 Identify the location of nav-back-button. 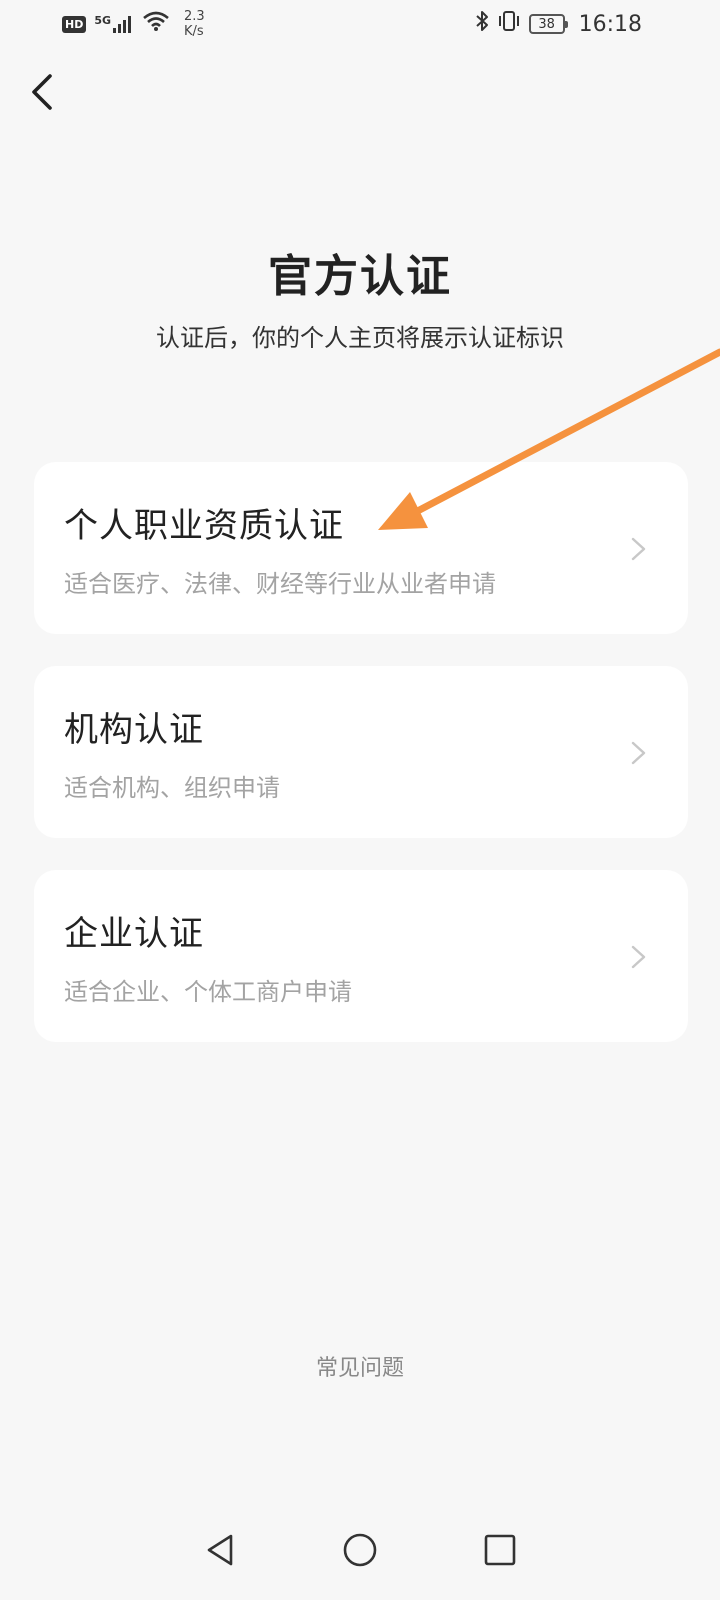
(220, 1550).